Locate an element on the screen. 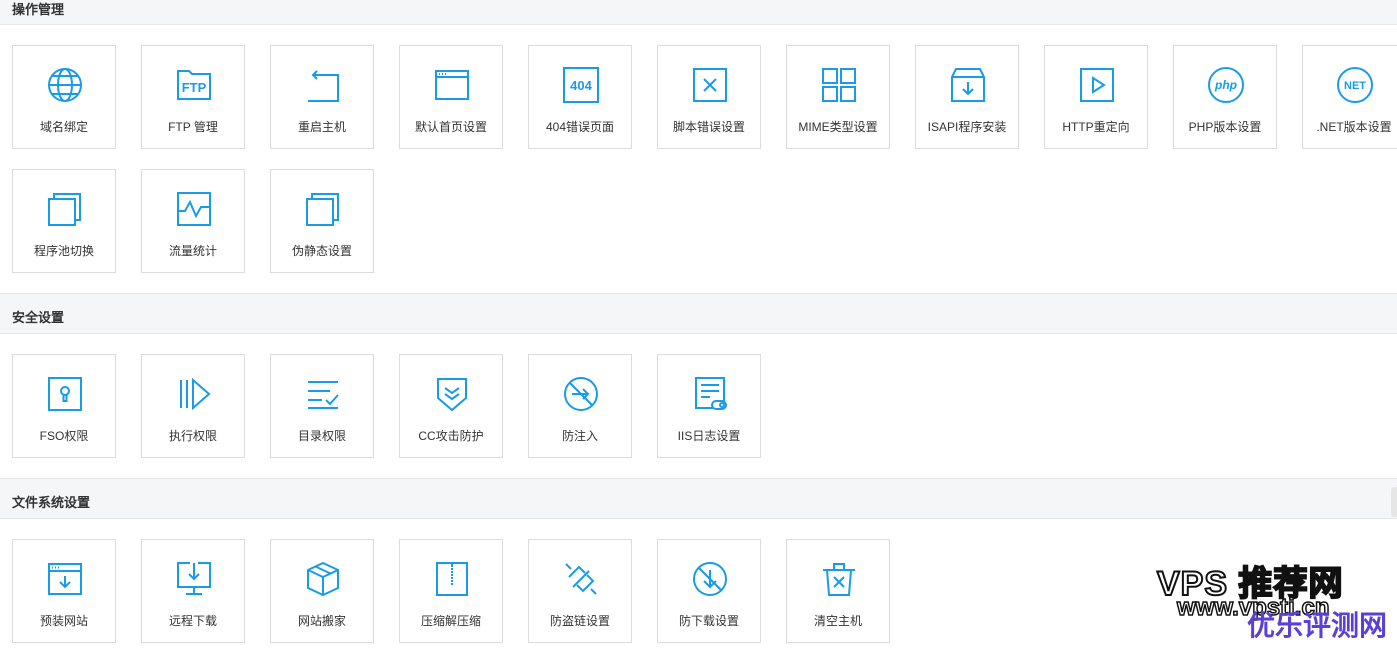  tile-label: PHP版本设置 is located at coordinates (1225, 127).